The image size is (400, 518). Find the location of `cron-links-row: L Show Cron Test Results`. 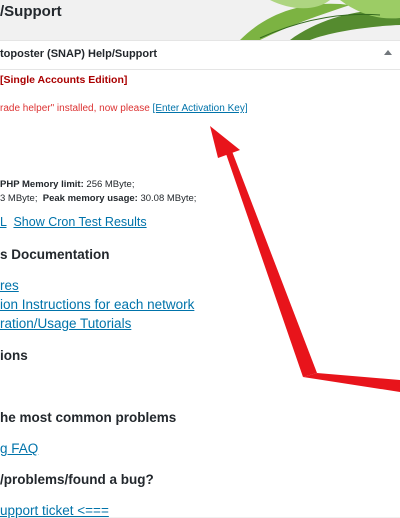

cron-links-row: L Show Cron Test Results is located at coordinates (73, 222).